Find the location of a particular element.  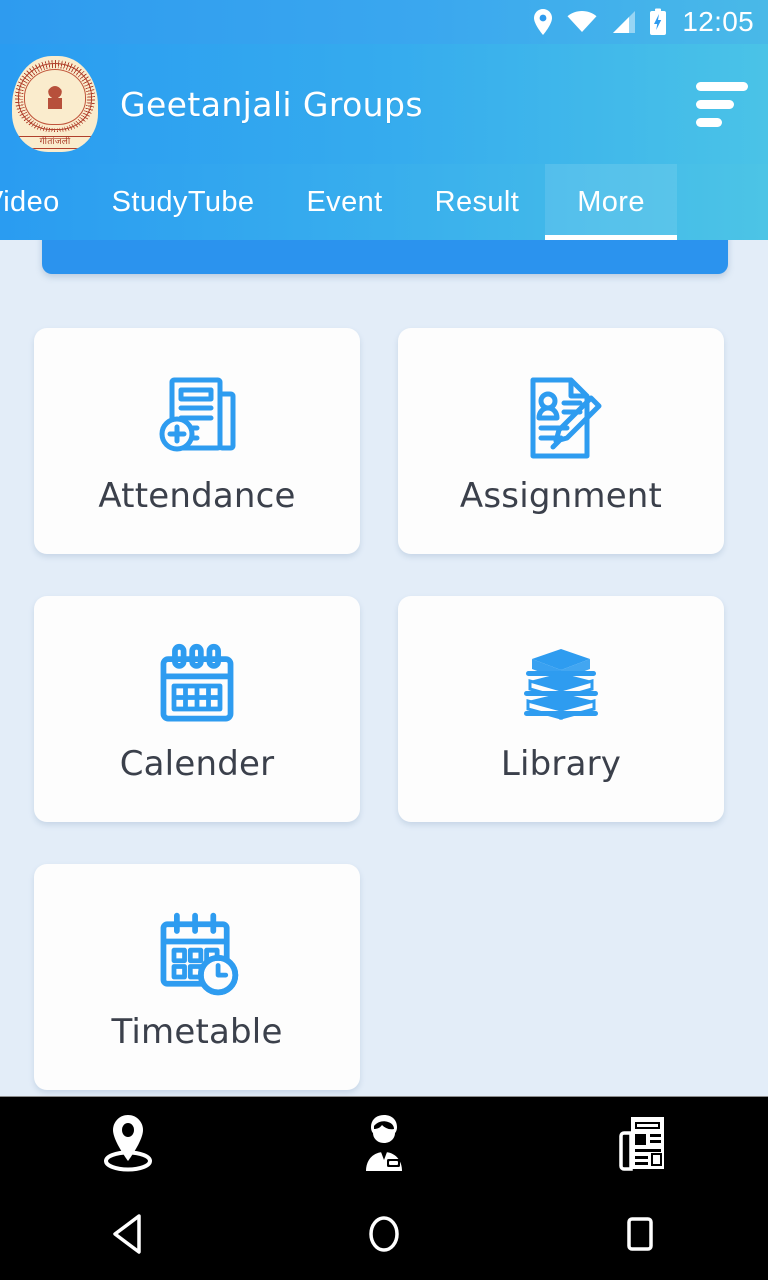

bottom-nav-location is located at coordinates (128, 1145).